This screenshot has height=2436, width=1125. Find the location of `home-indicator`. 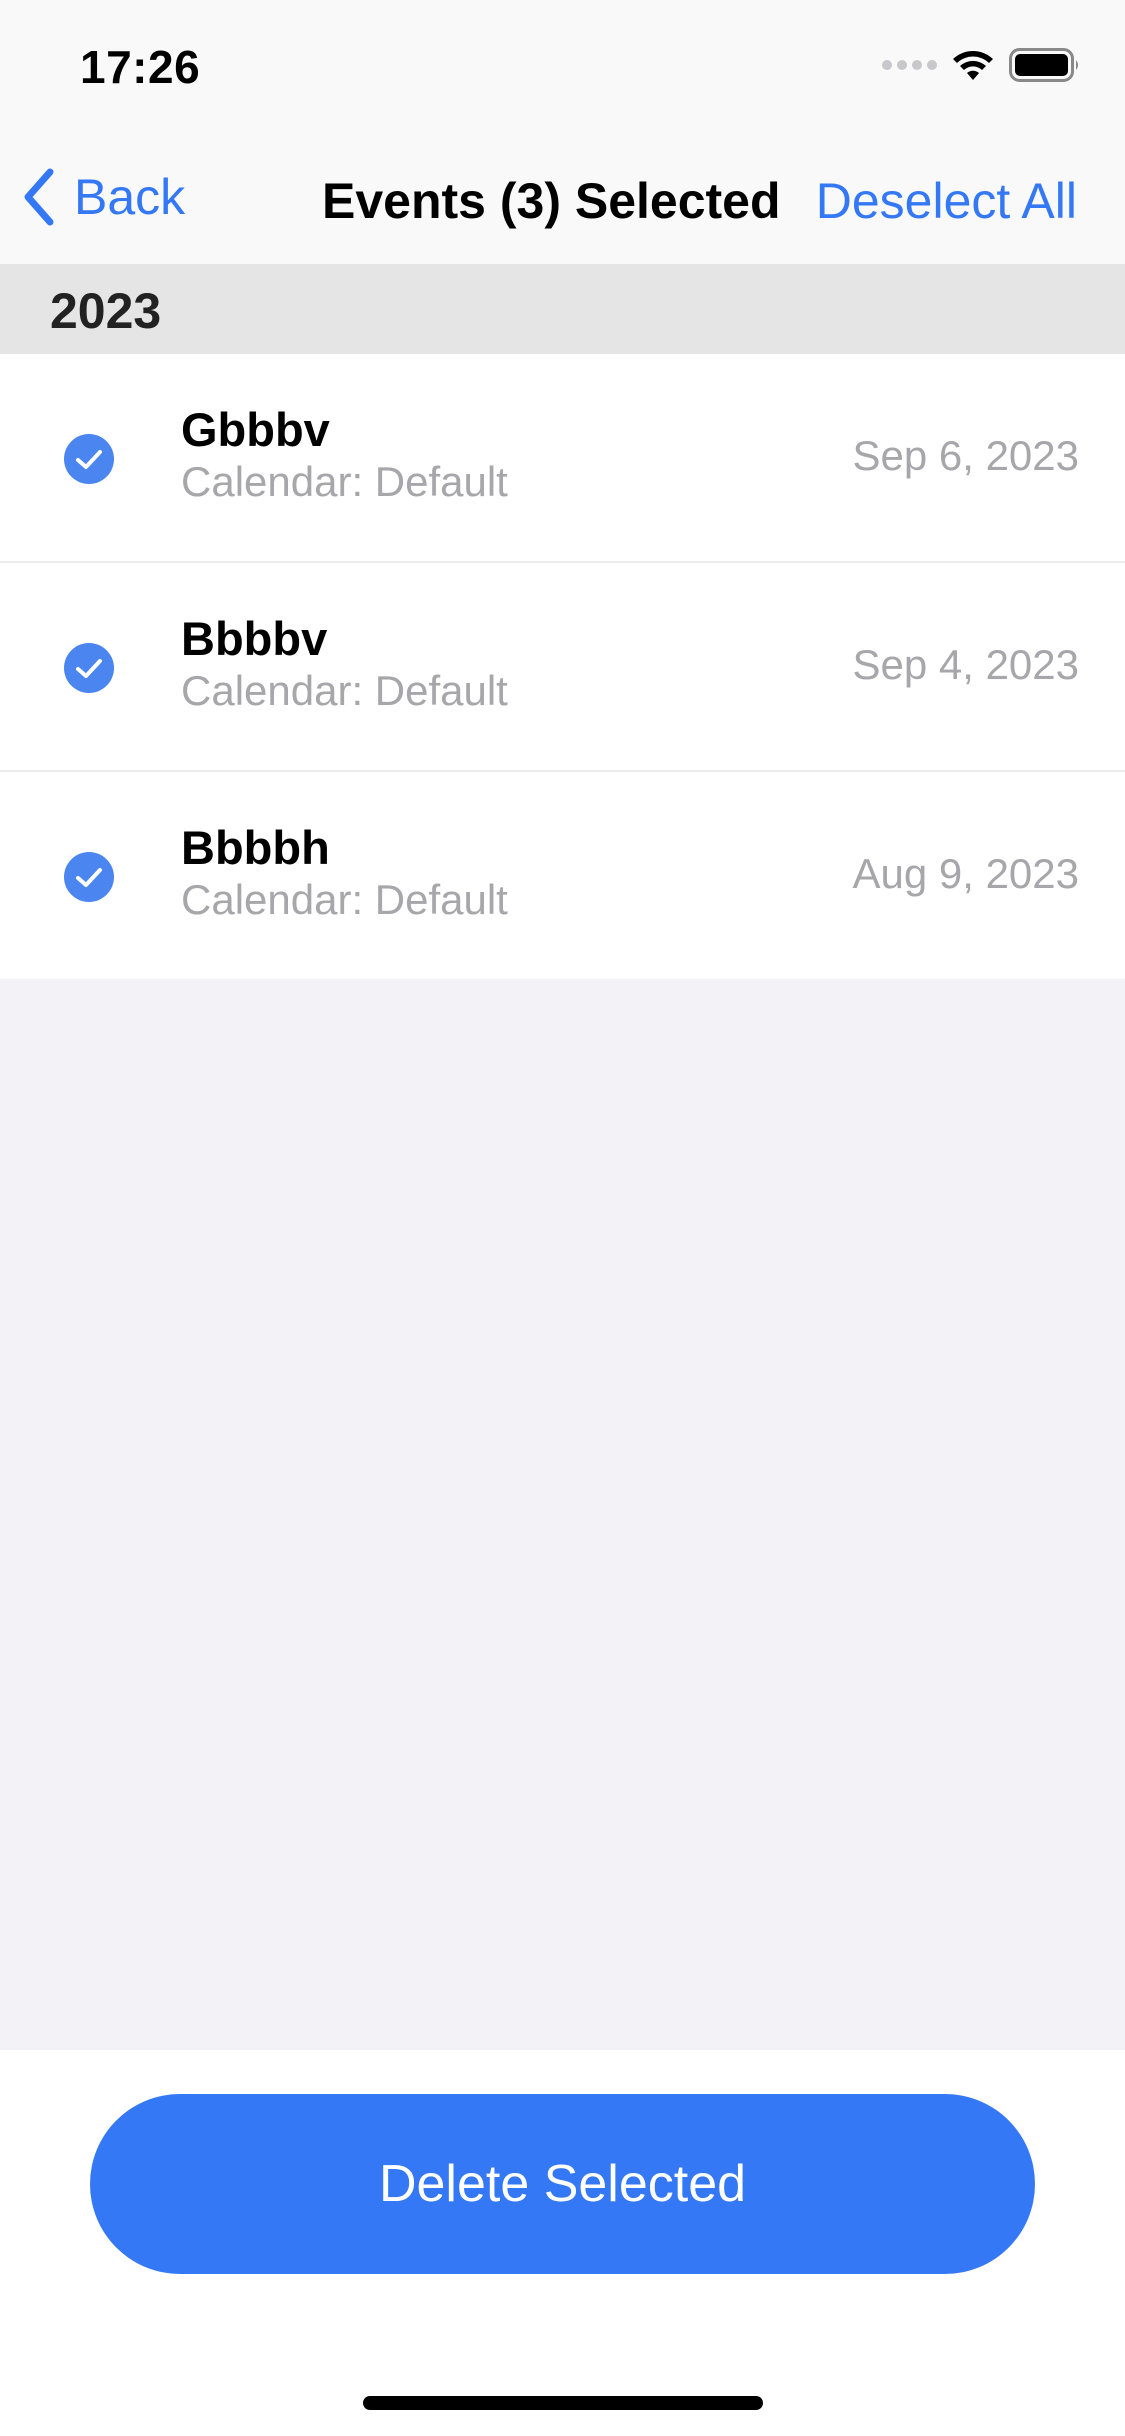

home-indicator is located at coordinates (563, 2403).